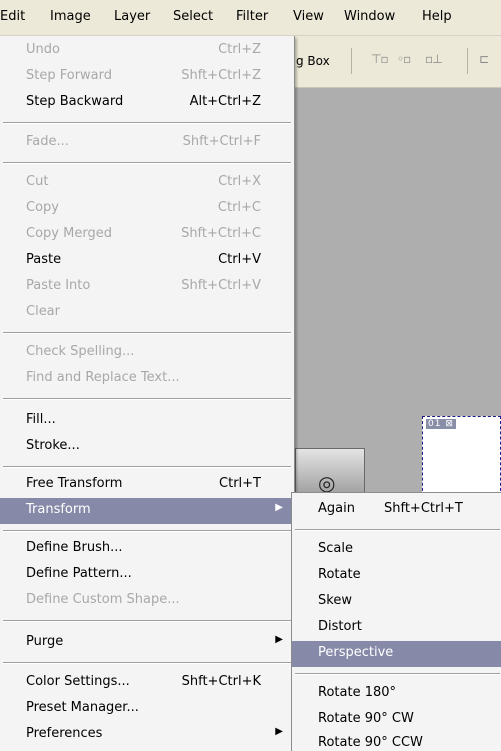 This screenshot has width=501, height=751. I want to click on menu-item-shortcut: Shft+Ctrl+T, so click(423, 508).